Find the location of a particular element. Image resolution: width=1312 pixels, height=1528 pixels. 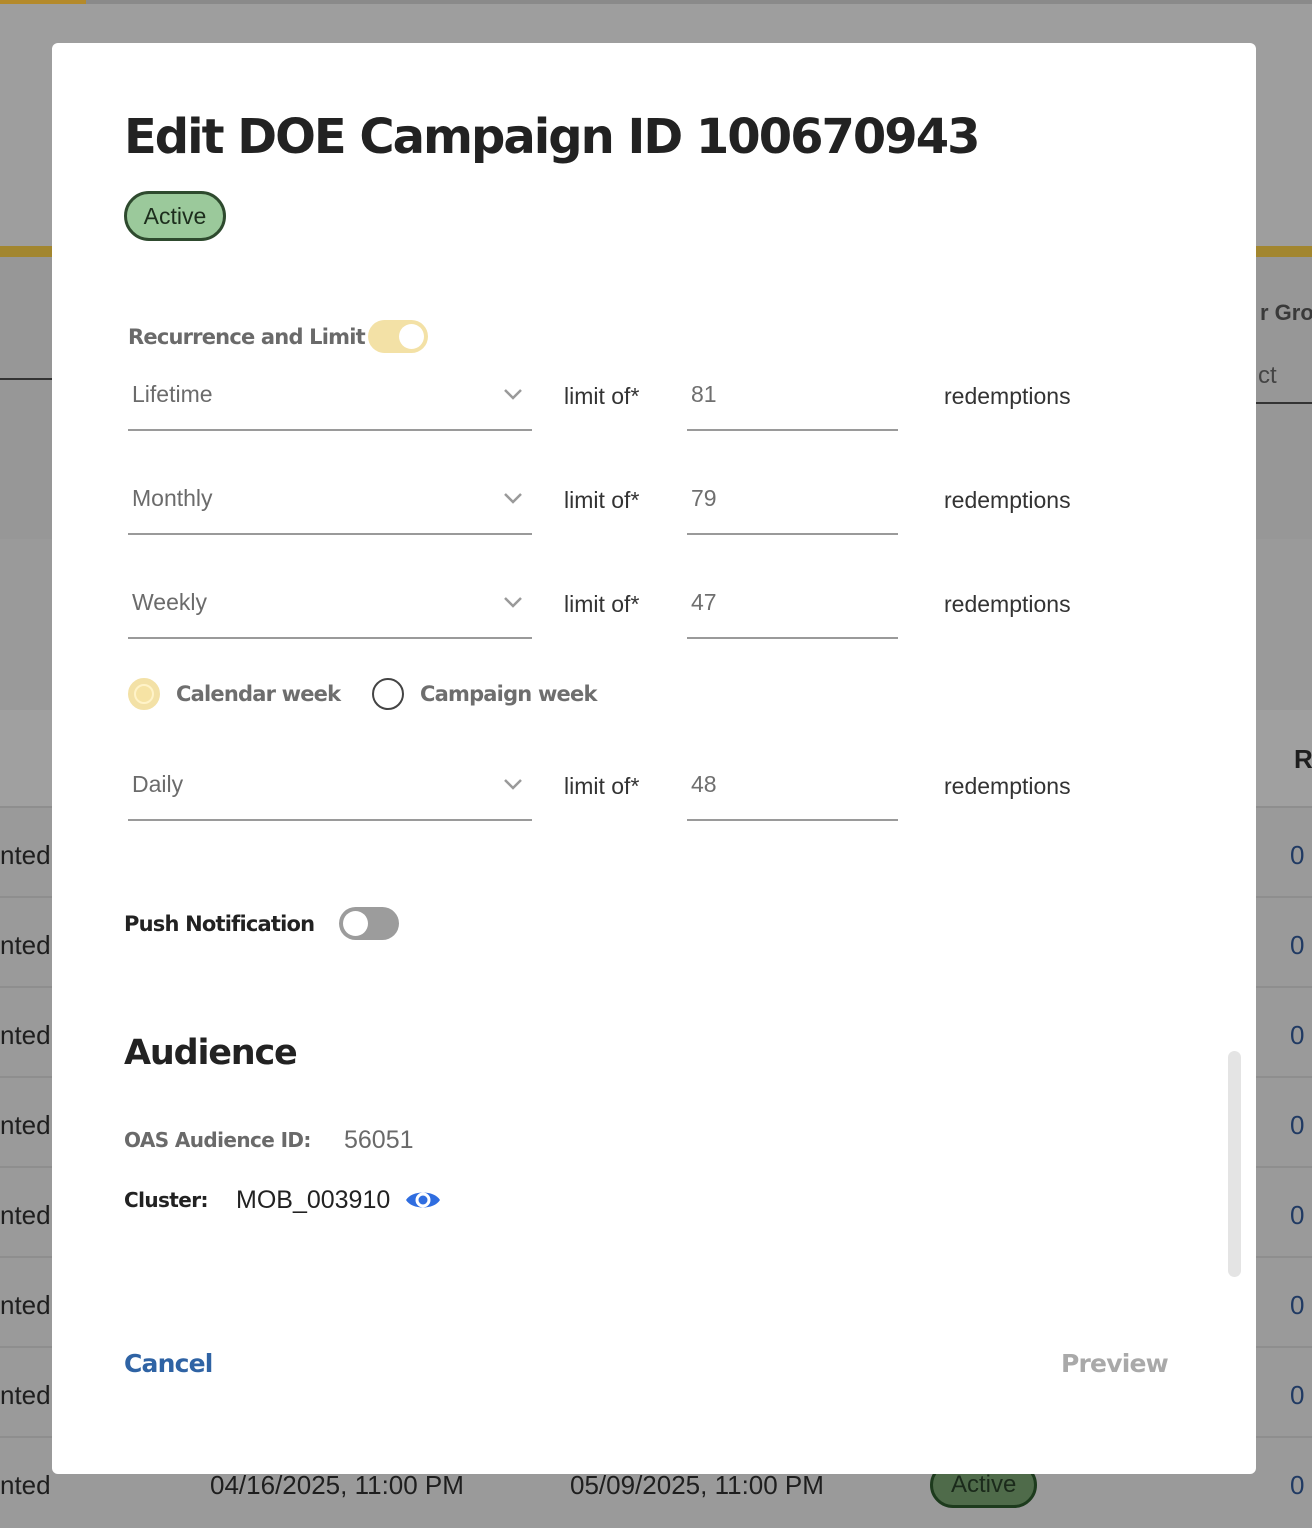

status-badge: Active is located at coordinates (175, 216).